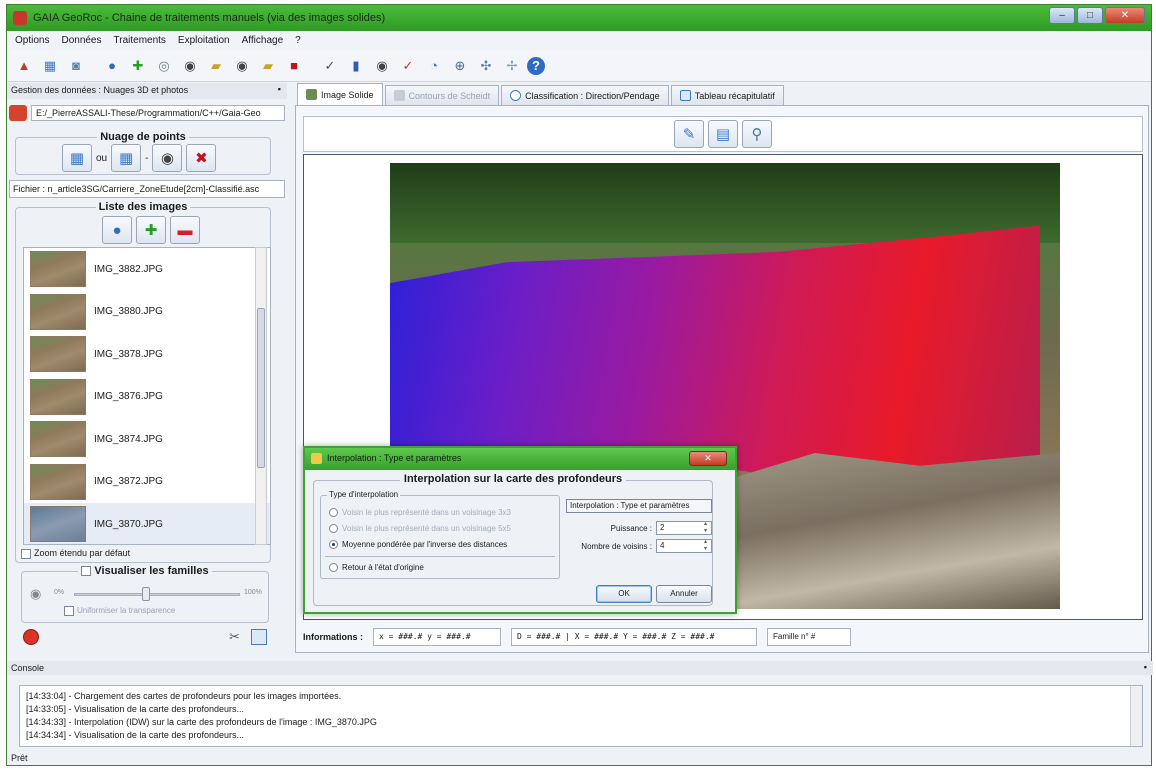 This screenshot has width=1156, height=770. Describe the element at coordinates (684, 546) in the screenshot. I see `neighbors-spinbox: 4` at that location.